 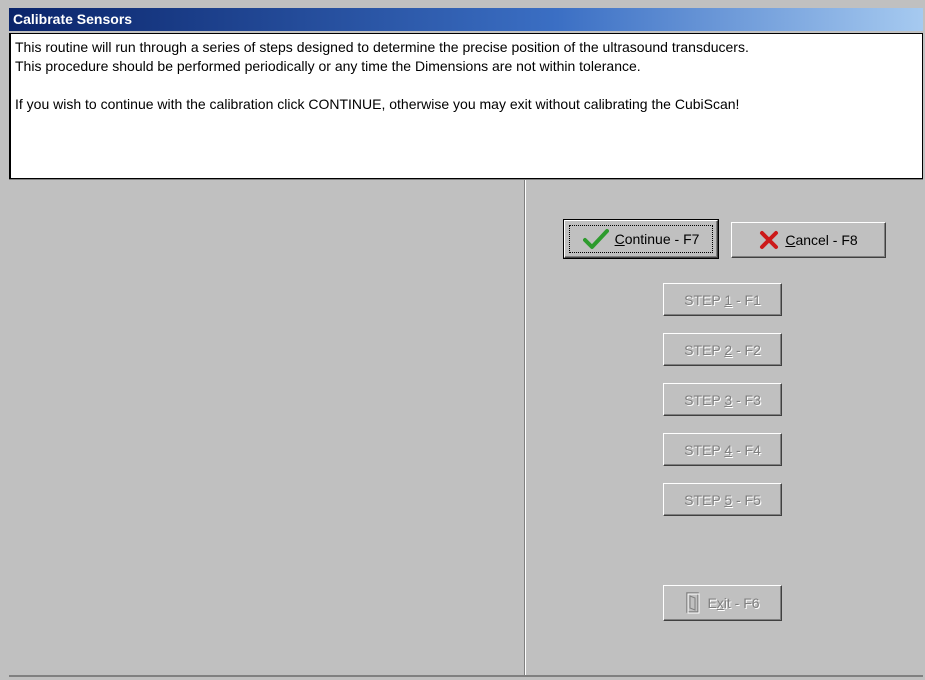 What do you see at coordinates (693, 603) in the screenshot?
I see `door-icon` at bounding box center [693, 603].